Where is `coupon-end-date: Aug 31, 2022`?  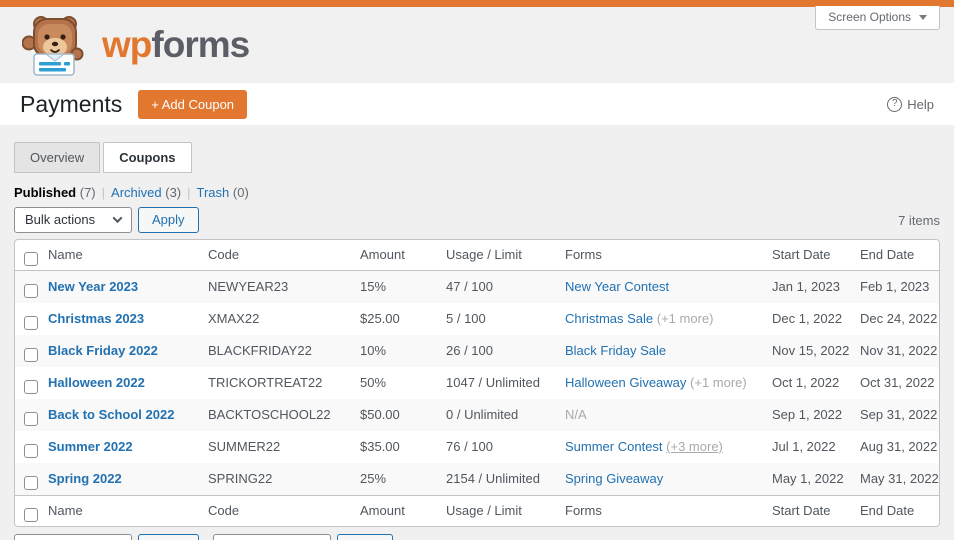
coupon-end-date: Aug 31, 2022 is located at coordinates (899, 446).